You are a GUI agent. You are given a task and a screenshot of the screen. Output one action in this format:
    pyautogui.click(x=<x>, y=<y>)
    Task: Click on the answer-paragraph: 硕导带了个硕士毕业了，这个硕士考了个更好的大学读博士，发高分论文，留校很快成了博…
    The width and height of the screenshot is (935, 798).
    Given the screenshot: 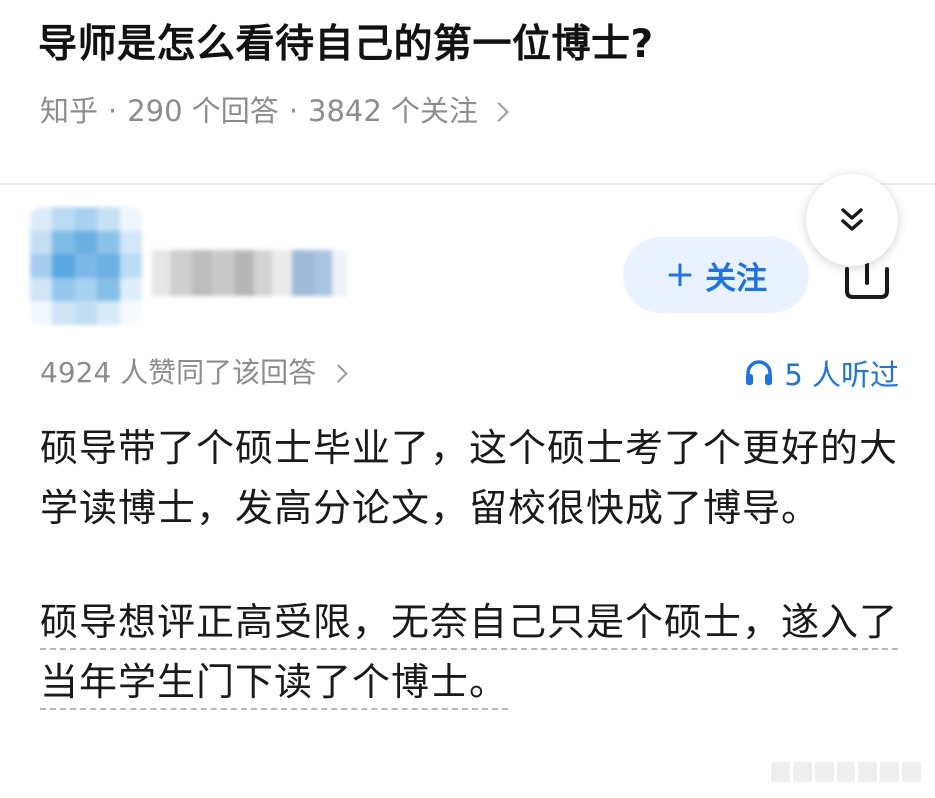 What is the action you would take?
    pyautogui.click(x=469, y=478)
    